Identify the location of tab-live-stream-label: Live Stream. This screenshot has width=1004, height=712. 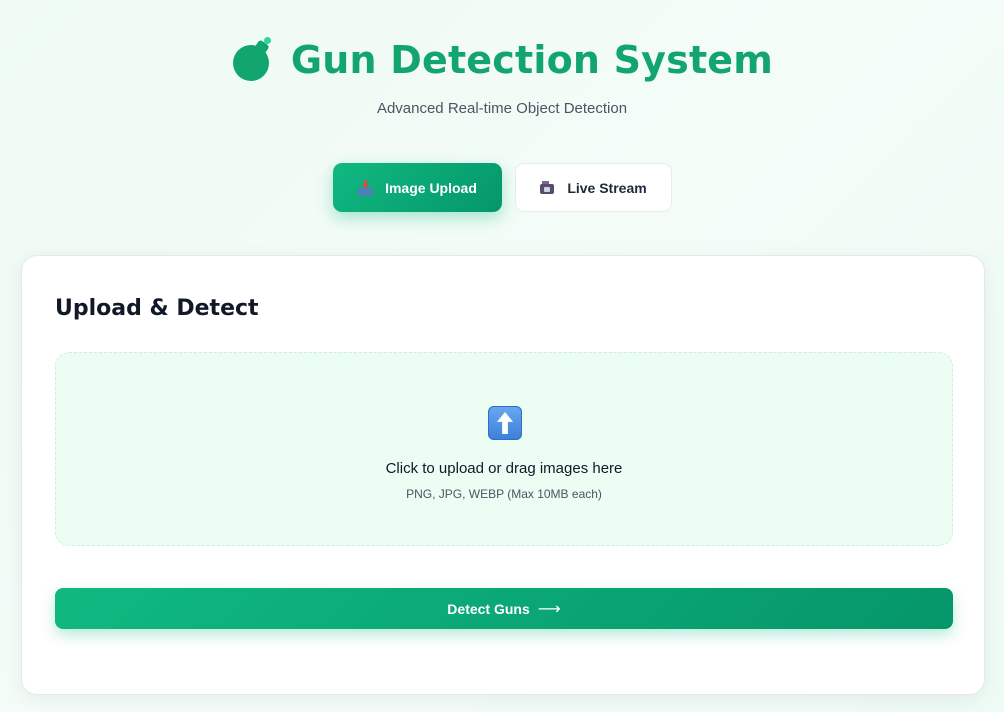
(607, 187).